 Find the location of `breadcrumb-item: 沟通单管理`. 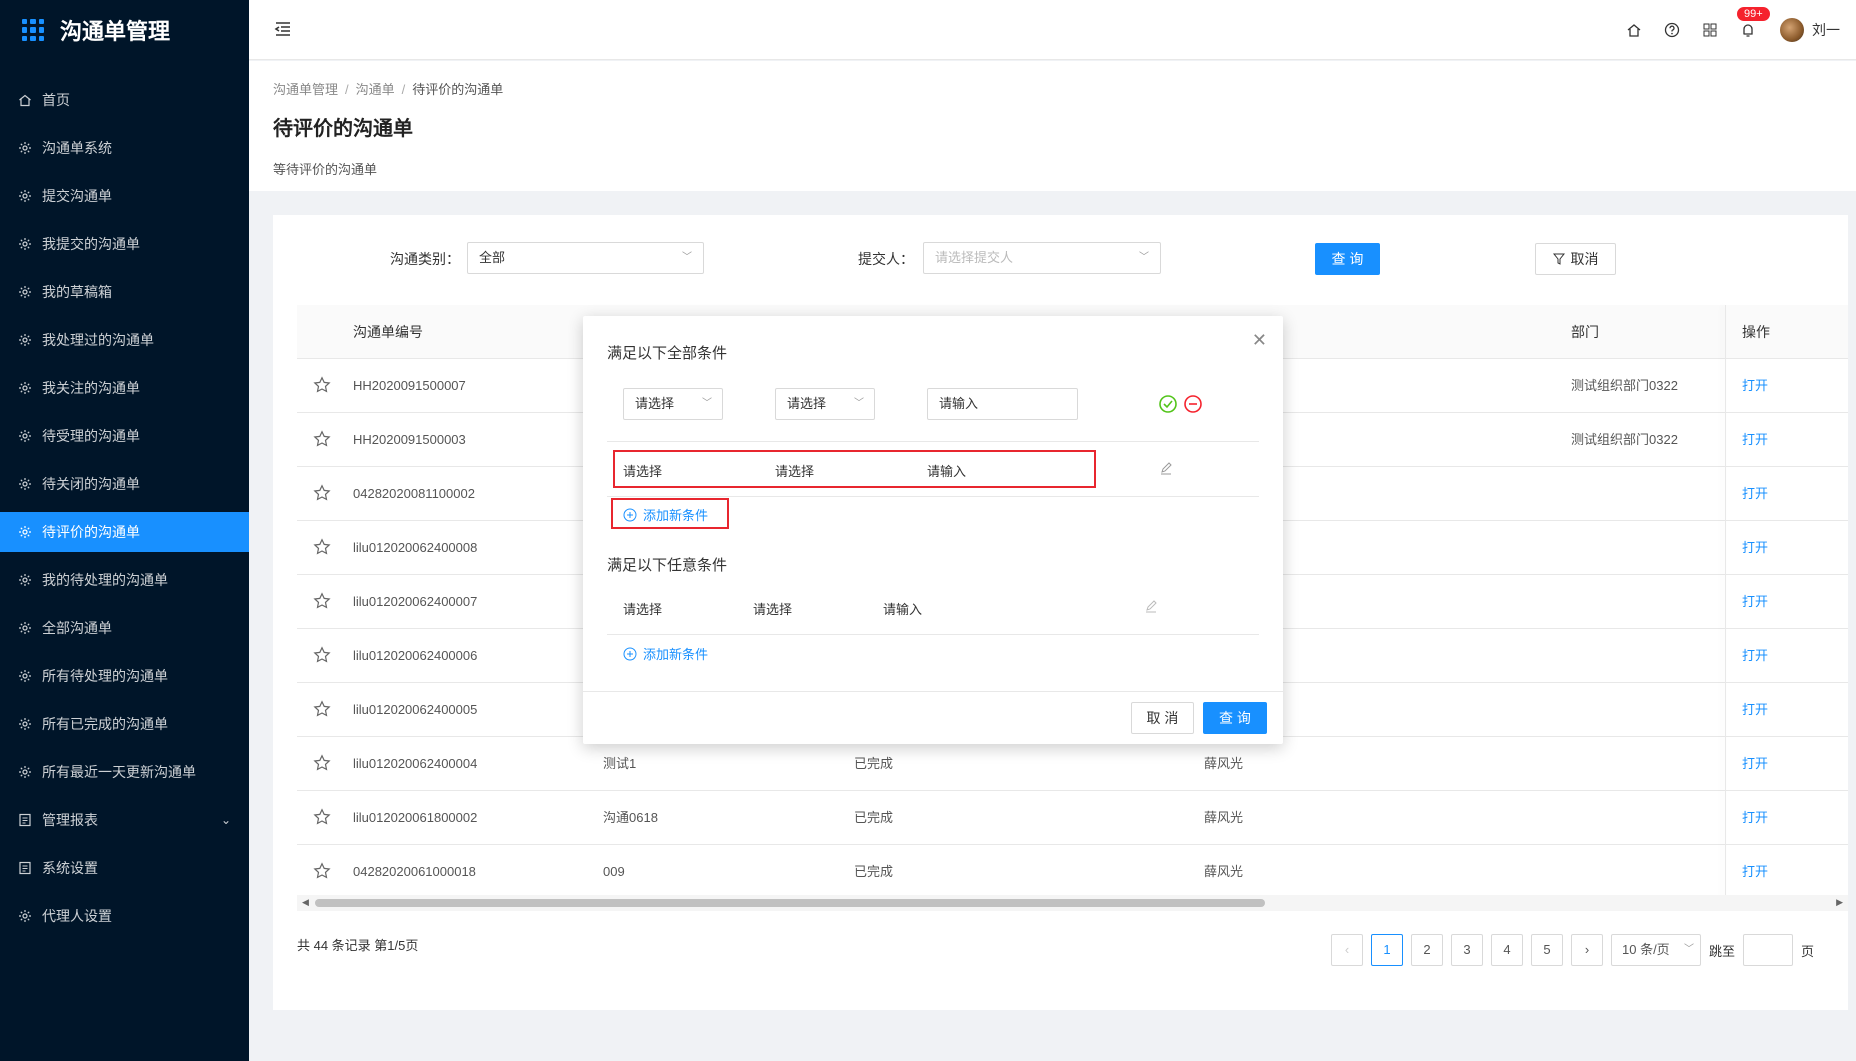

breadcrumb-item: 沟通单管理 is located at coordinates (305, 89).